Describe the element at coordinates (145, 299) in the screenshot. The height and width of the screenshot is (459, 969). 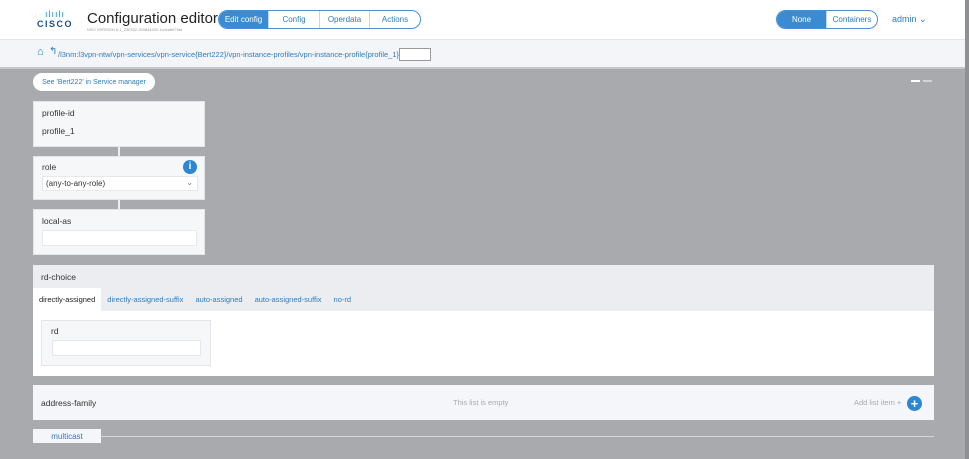
I see `tab-directly-assigned-suffix: directly-assigned-suffix` at that location.